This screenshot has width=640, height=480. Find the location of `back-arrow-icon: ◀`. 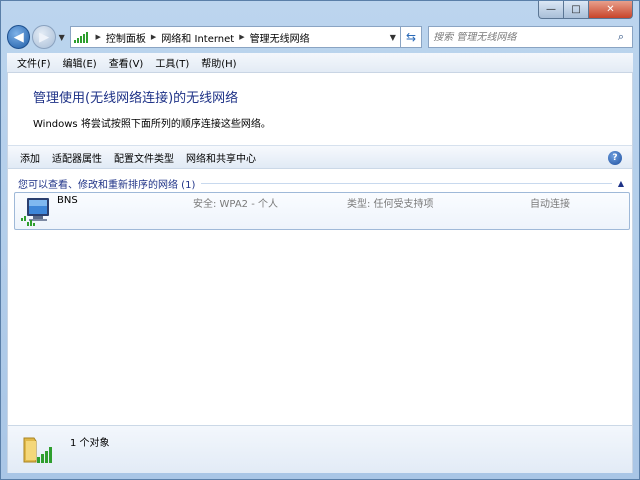

back-arrow-icon: ◀ is located at coordinates (18, 37).